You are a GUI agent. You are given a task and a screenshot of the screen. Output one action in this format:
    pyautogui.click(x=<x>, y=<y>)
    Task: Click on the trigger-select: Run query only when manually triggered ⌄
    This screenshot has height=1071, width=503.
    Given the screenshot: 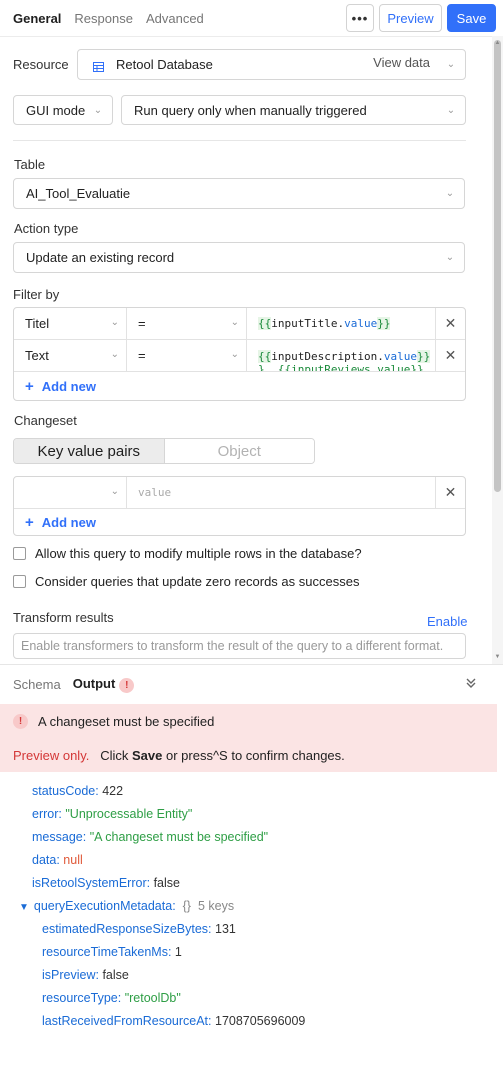 What is the action you would take?
    pyautogui.click(x=293, y=110)
    